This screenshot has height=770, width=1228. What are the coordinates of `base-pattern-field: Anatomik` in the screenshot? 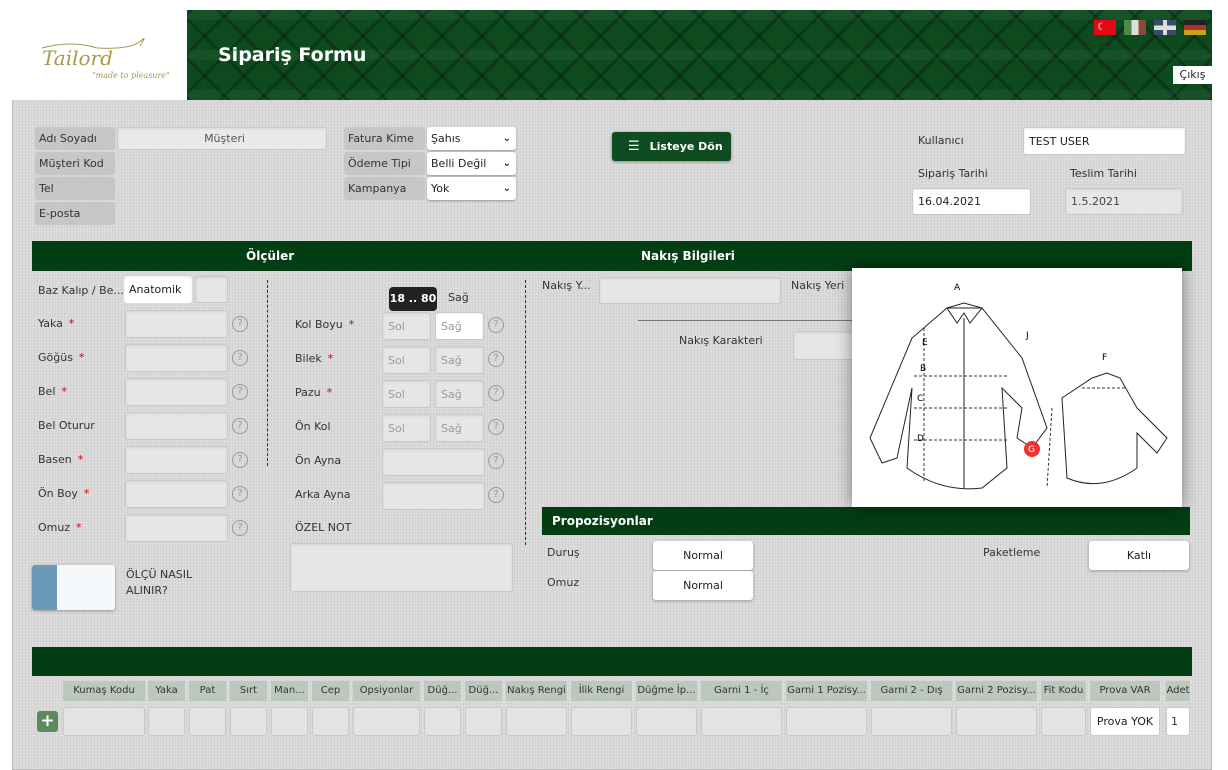 It's located at (158, 289).